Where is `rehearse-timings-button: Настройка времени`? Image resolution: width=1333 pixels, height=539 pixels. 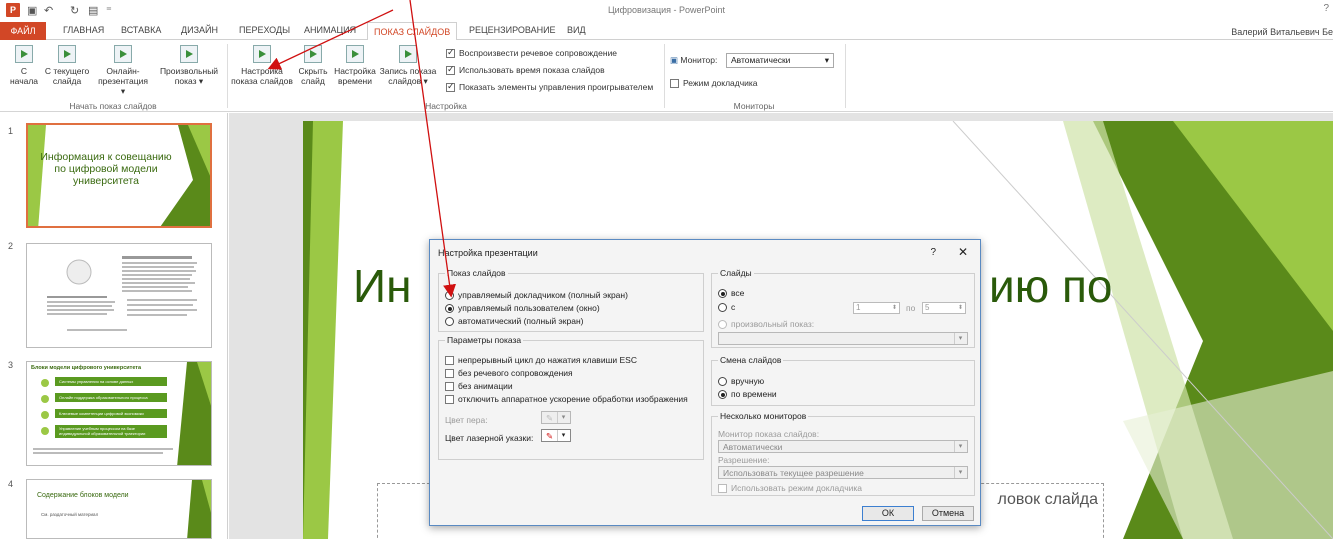
rehearse-timings-button: Настройка времени is located at coordinates (355, 65).